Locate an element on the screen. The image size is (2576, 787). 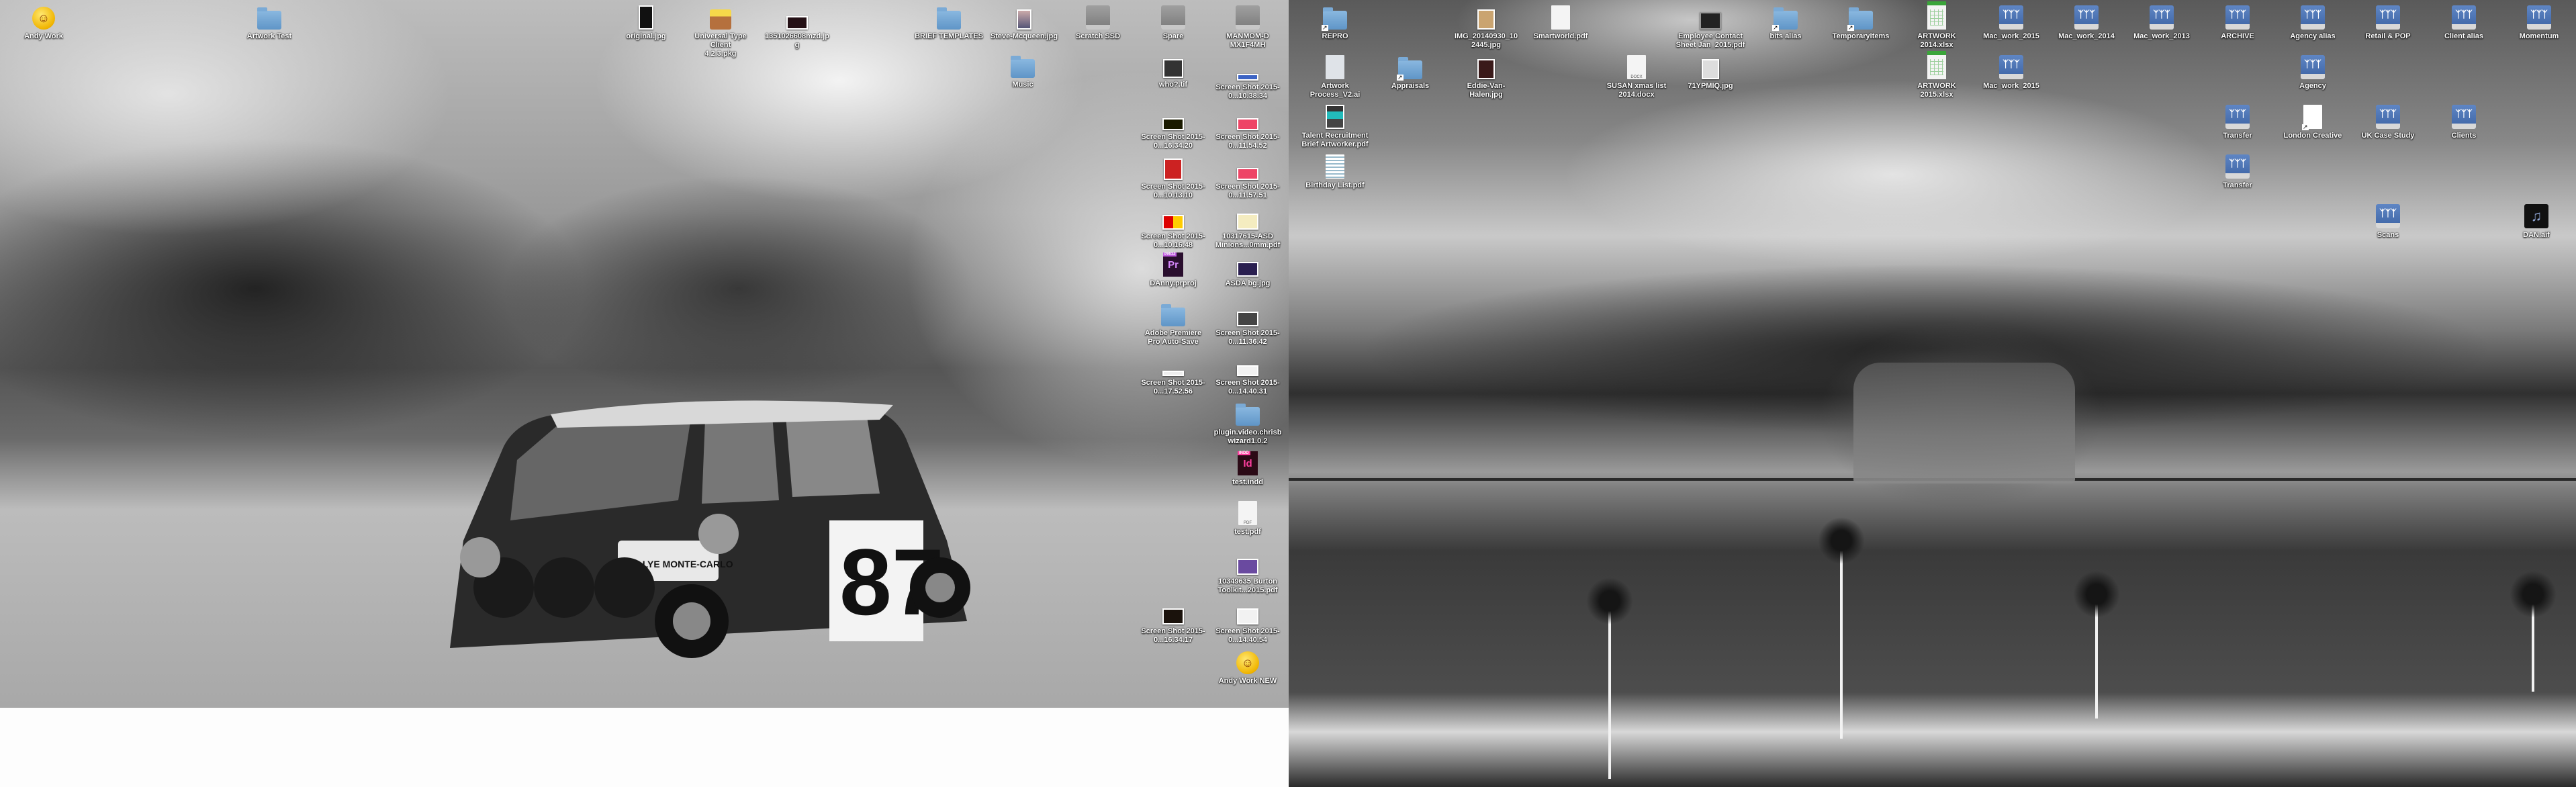
desktop-icon-mac-work-2015: ᛉᛉᛉ Mac_work_2015 is located at coordinates (2011, 22).